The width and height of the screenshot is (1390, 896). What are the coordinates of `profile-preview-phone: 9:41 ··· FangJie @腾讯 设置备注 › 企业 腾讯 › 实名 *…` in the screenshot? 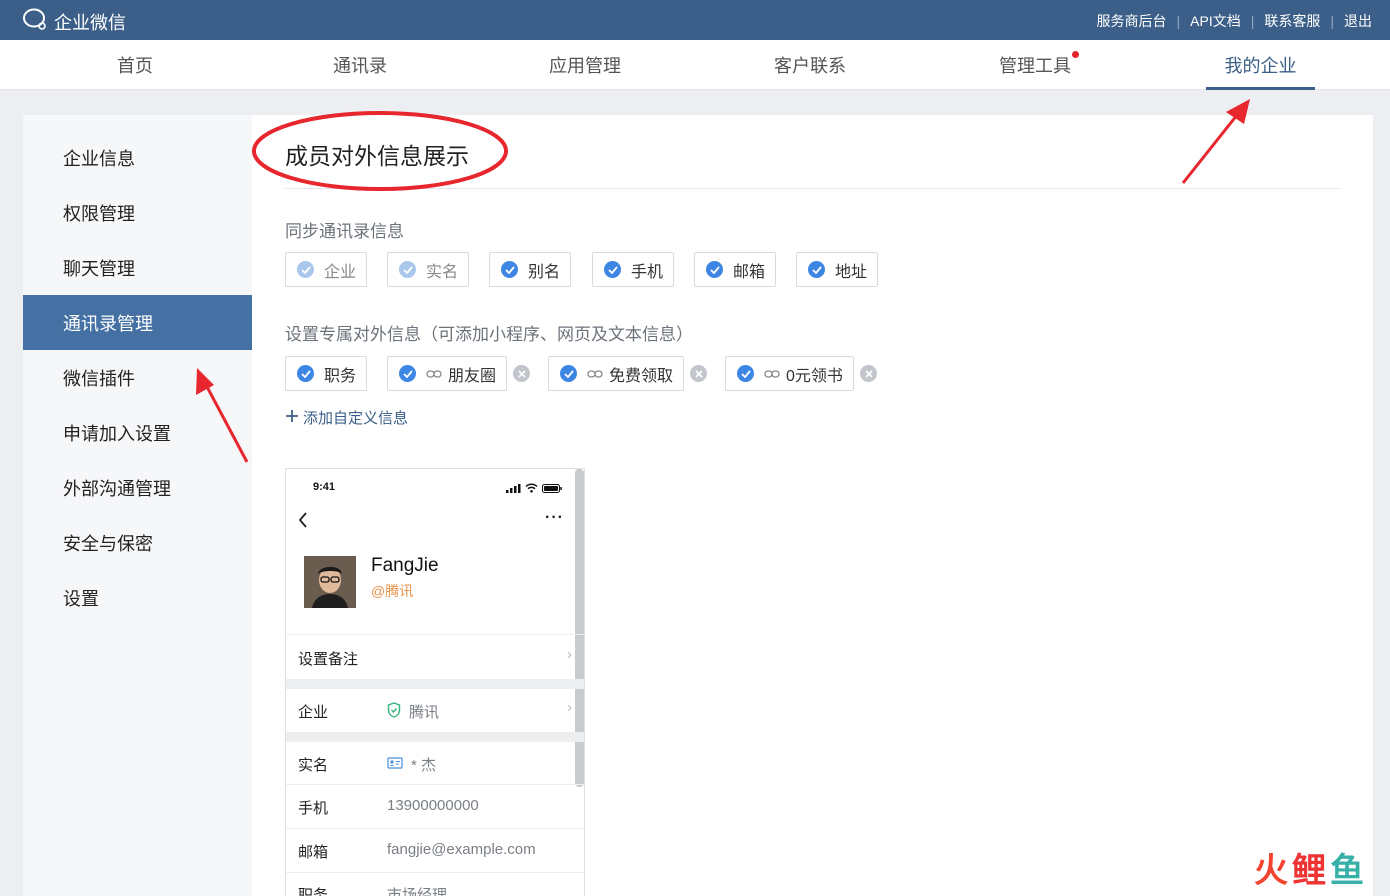 It's located at (435, 682).